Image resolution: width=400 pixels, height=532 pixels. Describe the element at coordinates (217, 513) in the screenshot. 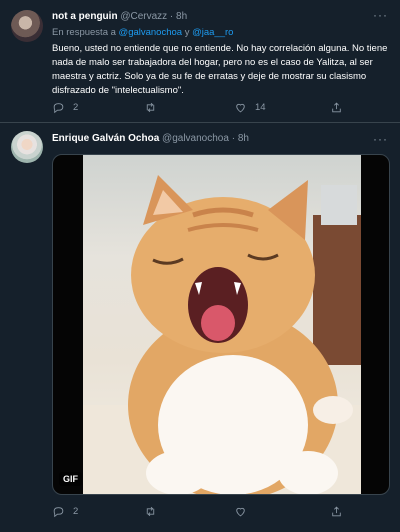

I see `tweet-actions: 2` at that location.